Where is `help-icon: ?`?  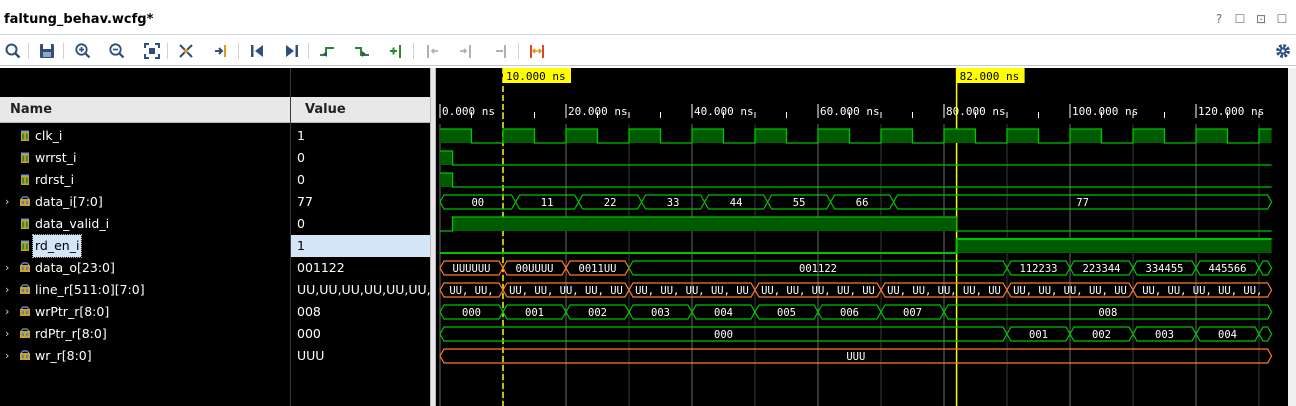
help-icon: ? is located at coordinates (1219, 19).